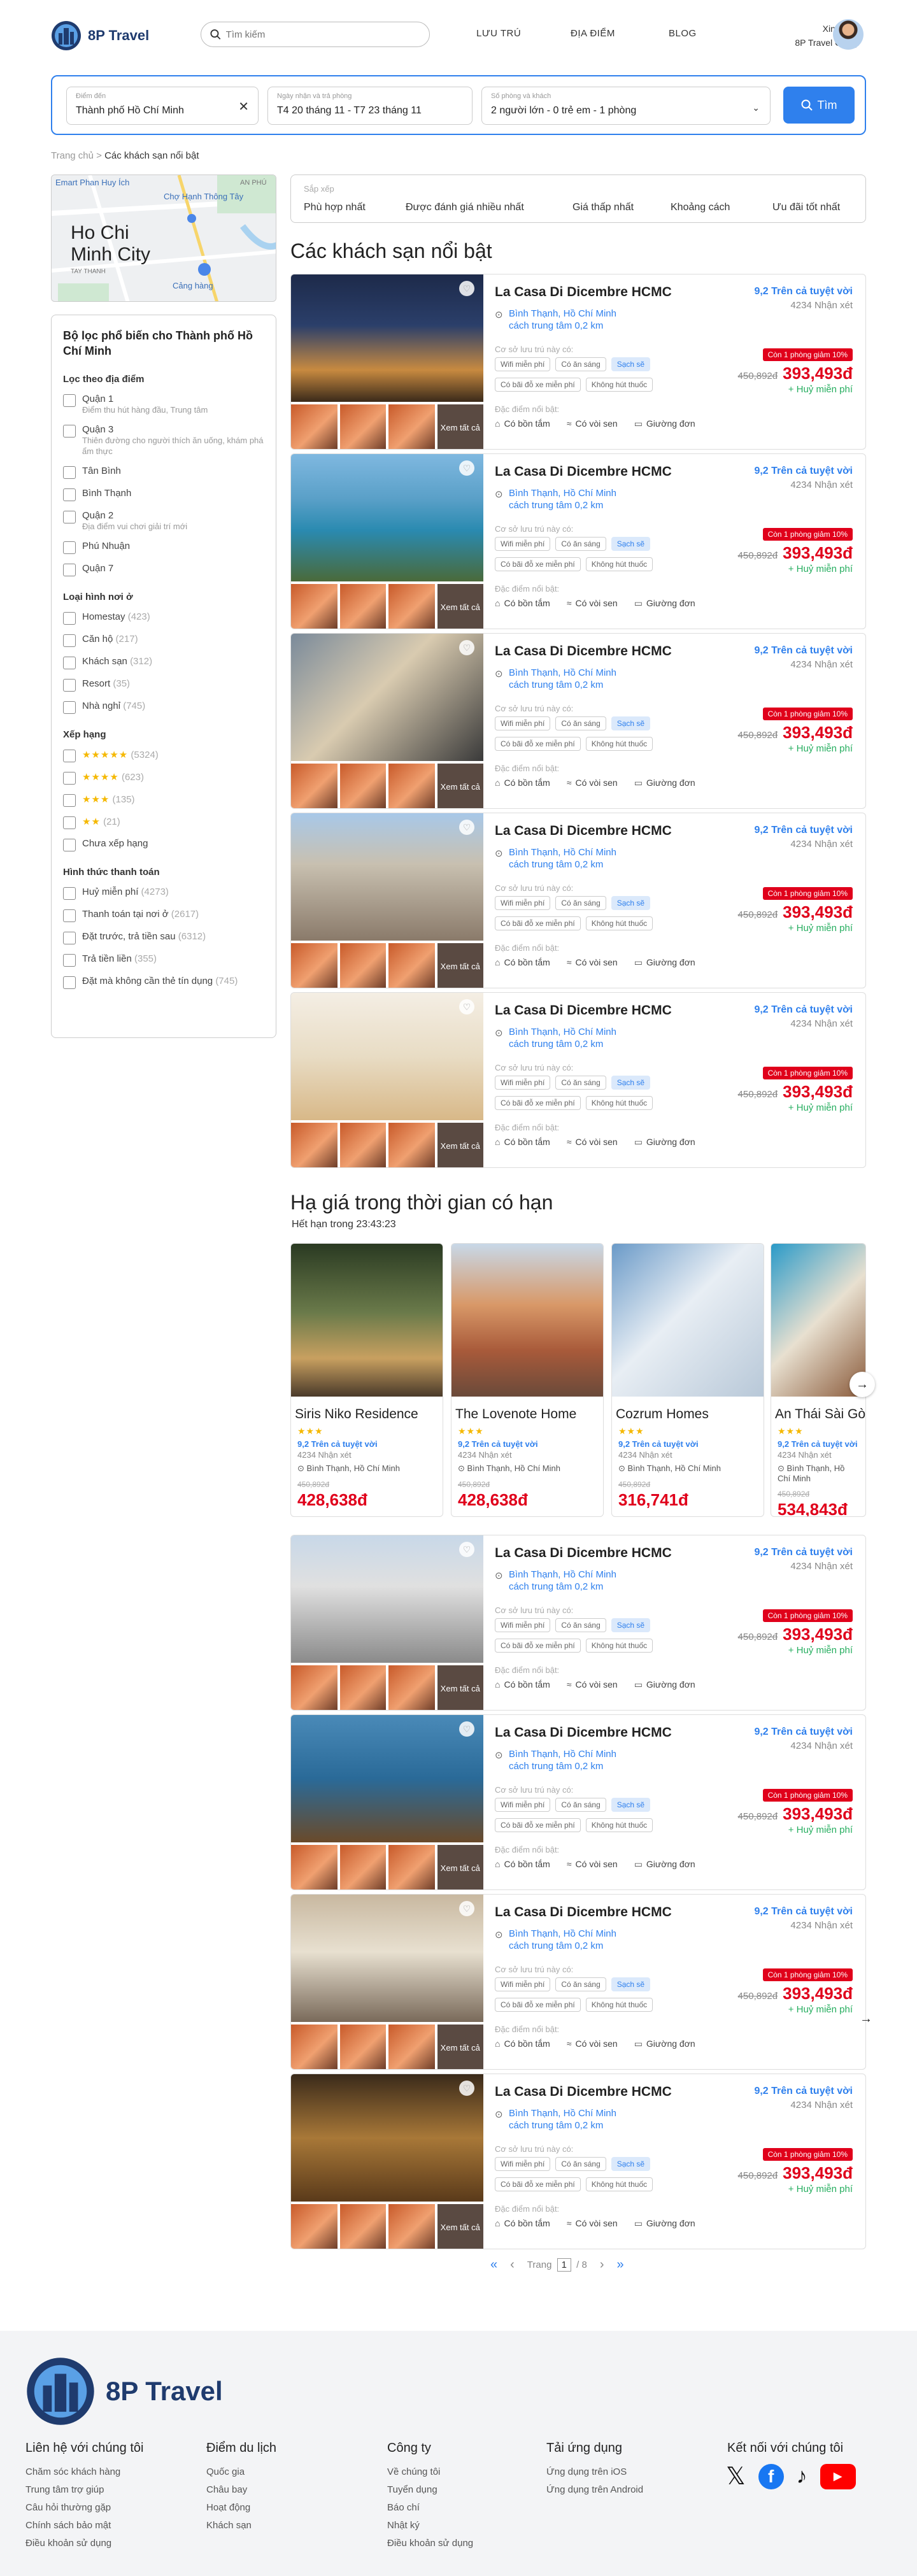  Describe the element at coordinates (322, 35) in the screenshot. I see `search-input` at that location.